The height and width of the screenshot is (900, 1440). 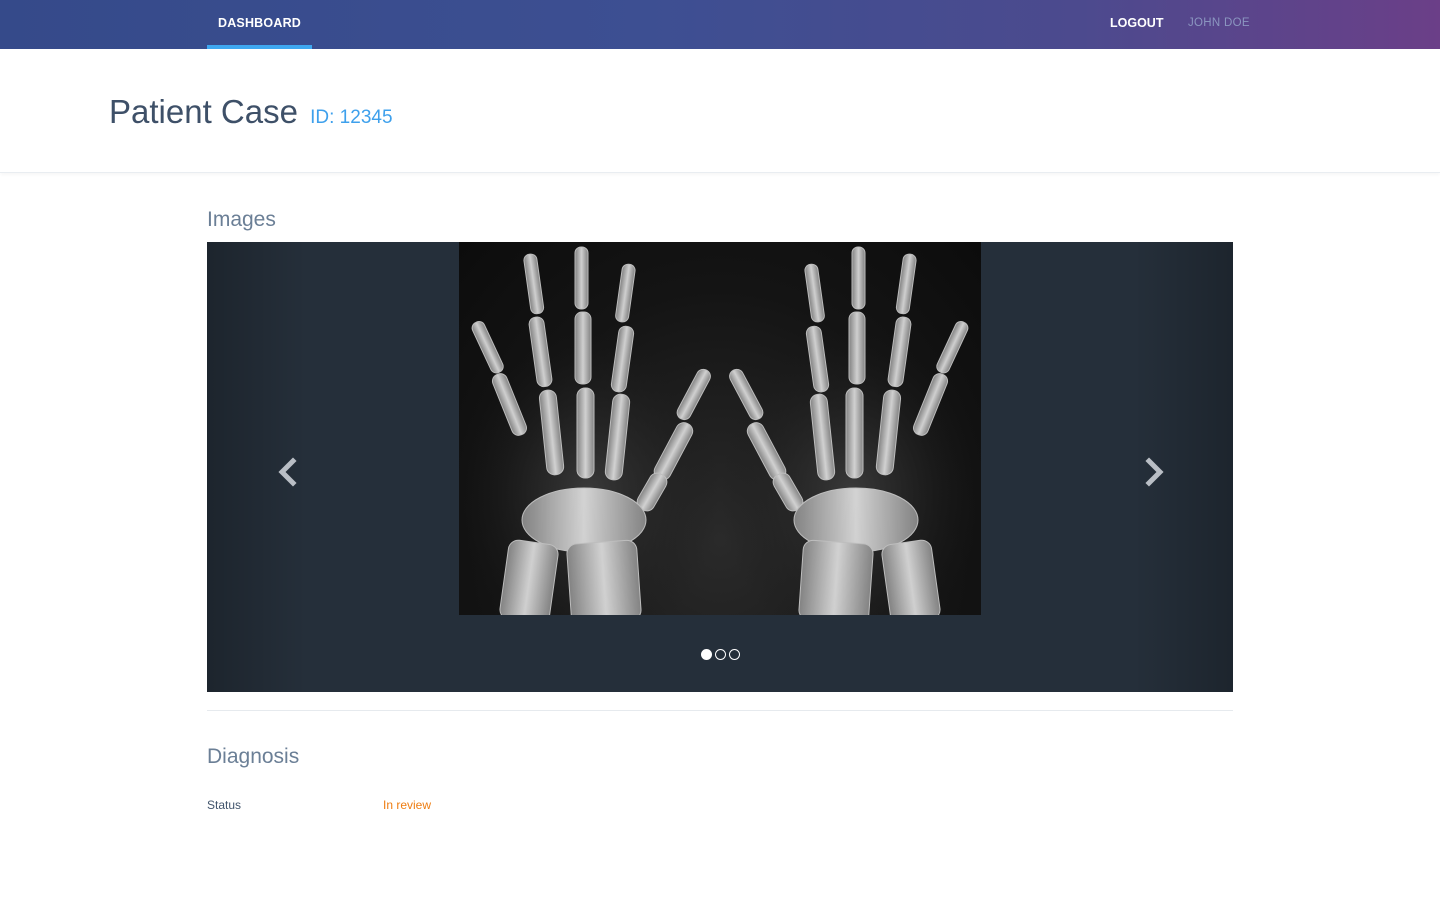 What do you see at coordinates (720, 24) in the screenshot?
I see `top-navbar: DASHBOARD LOGOUT JOHN DOE` at bounding box center [720, 24].